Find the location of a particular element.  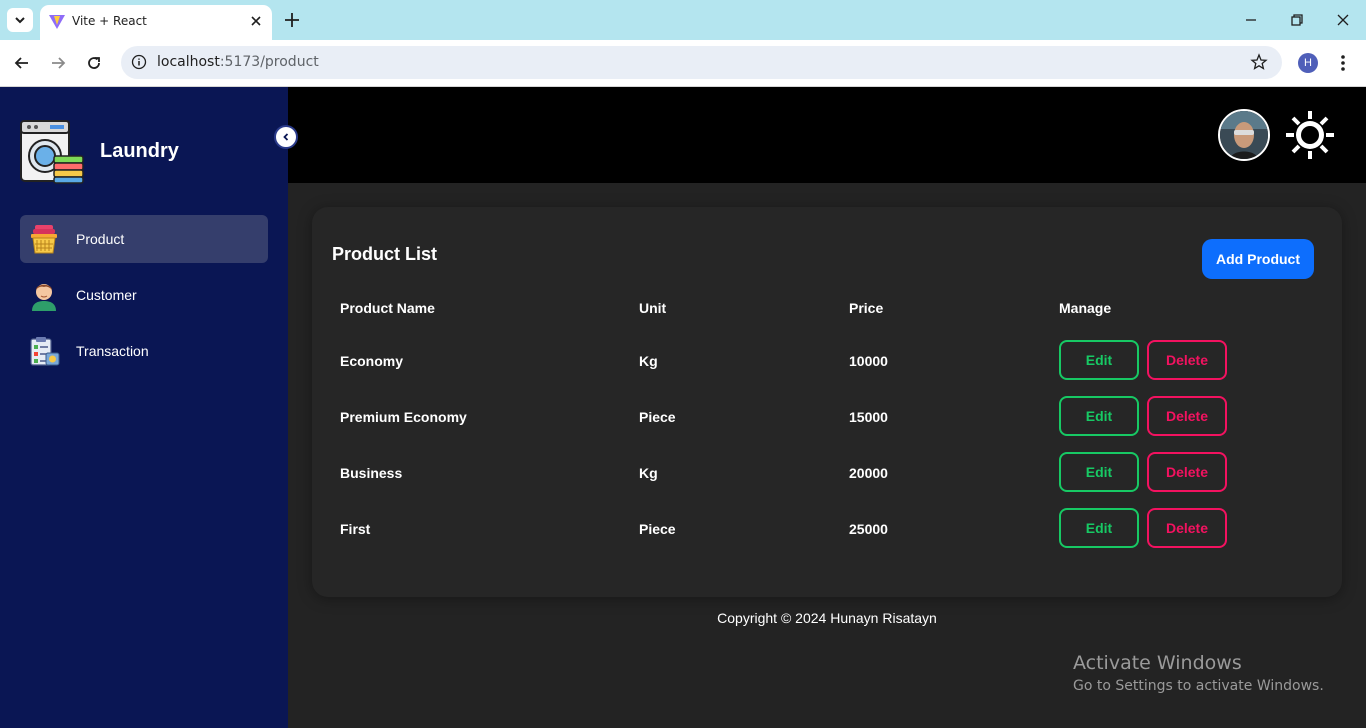

transaction-clipboard-icon is located at coordinates (45, 351).